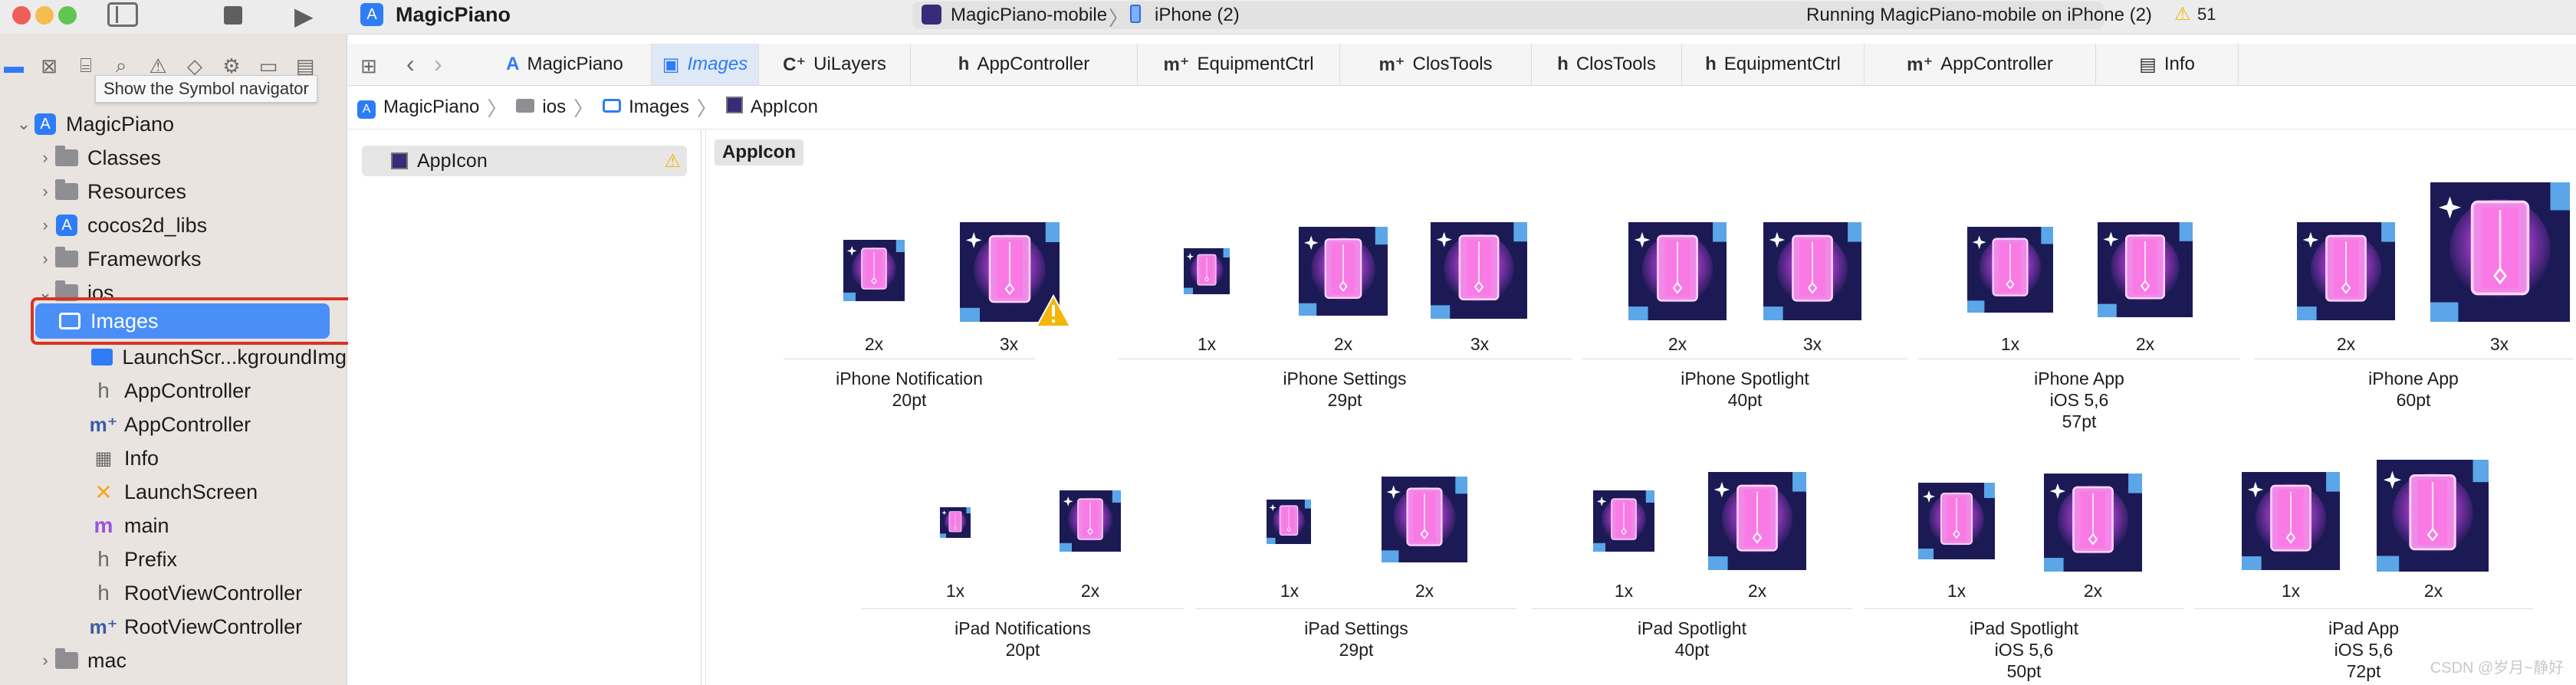  What do you see at coordinates (44, 15) in the screenshot?
I see `minimize-window-button` at bounding box center [44, 15].